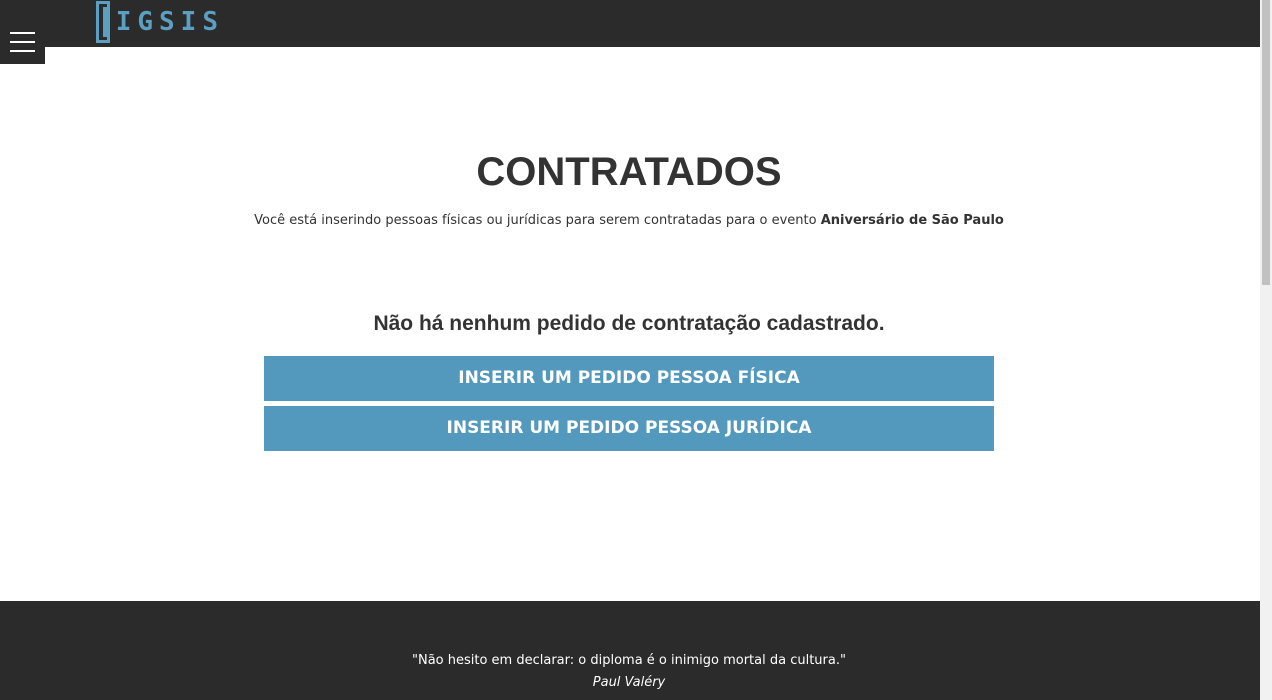  Describe the element at coordinates (629, 172) in the screenshot. I see `page-title: CONTRATADOS` at that location.